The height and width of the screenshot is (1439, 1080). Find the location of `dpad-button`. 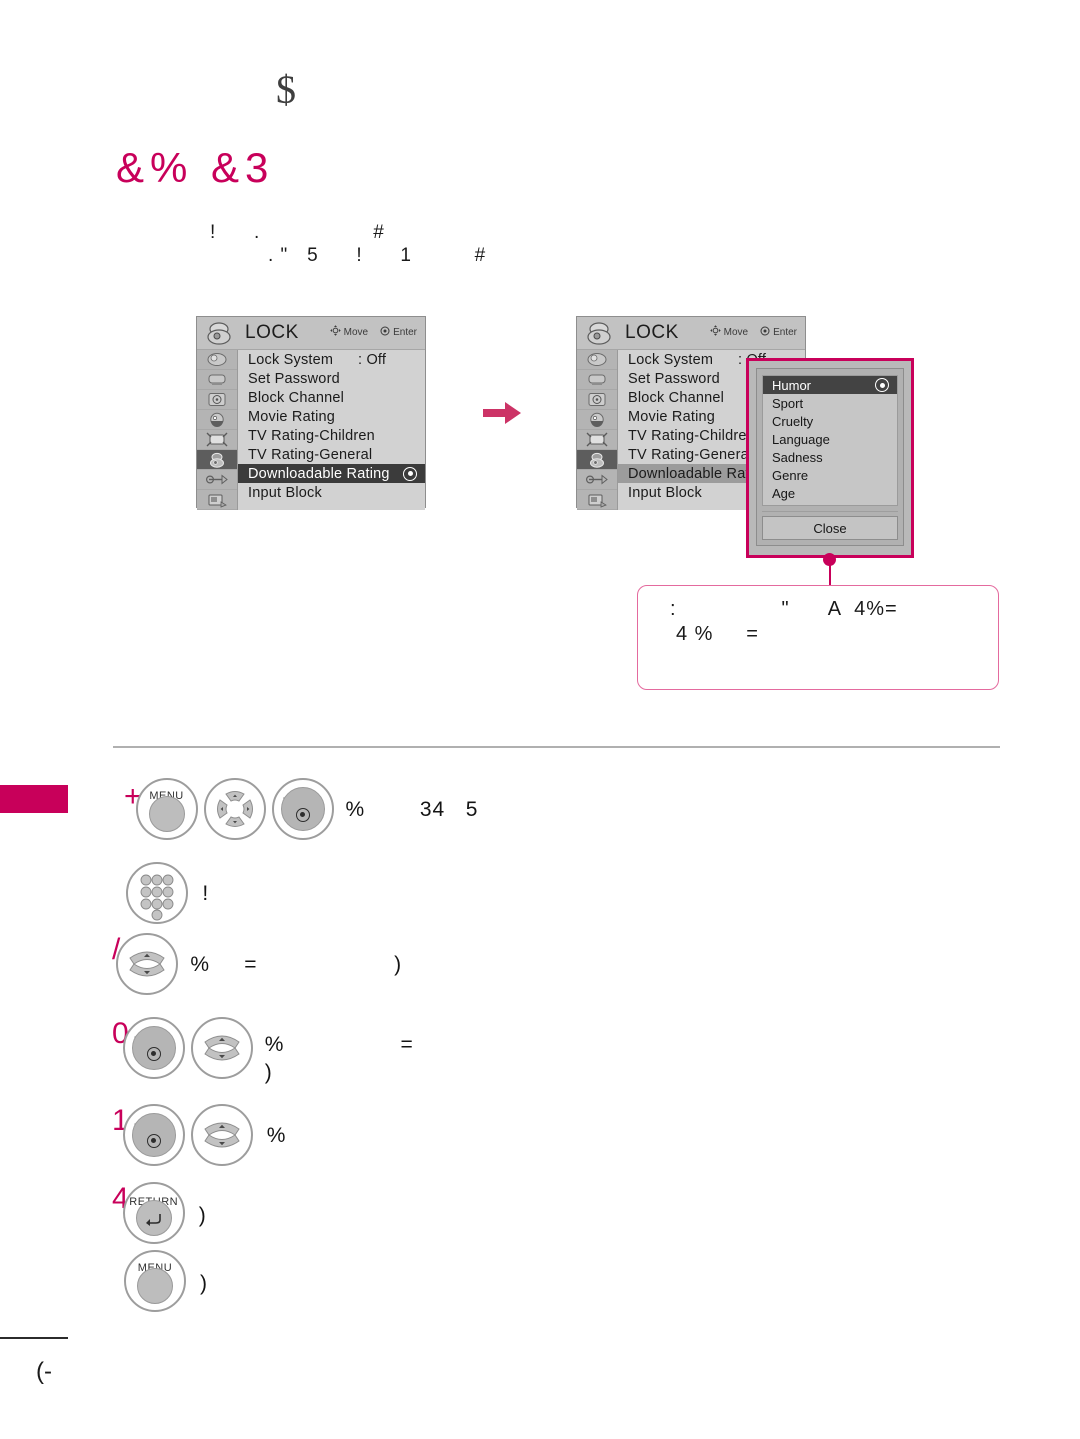

dpad-button is located at coordinates (234, 809).